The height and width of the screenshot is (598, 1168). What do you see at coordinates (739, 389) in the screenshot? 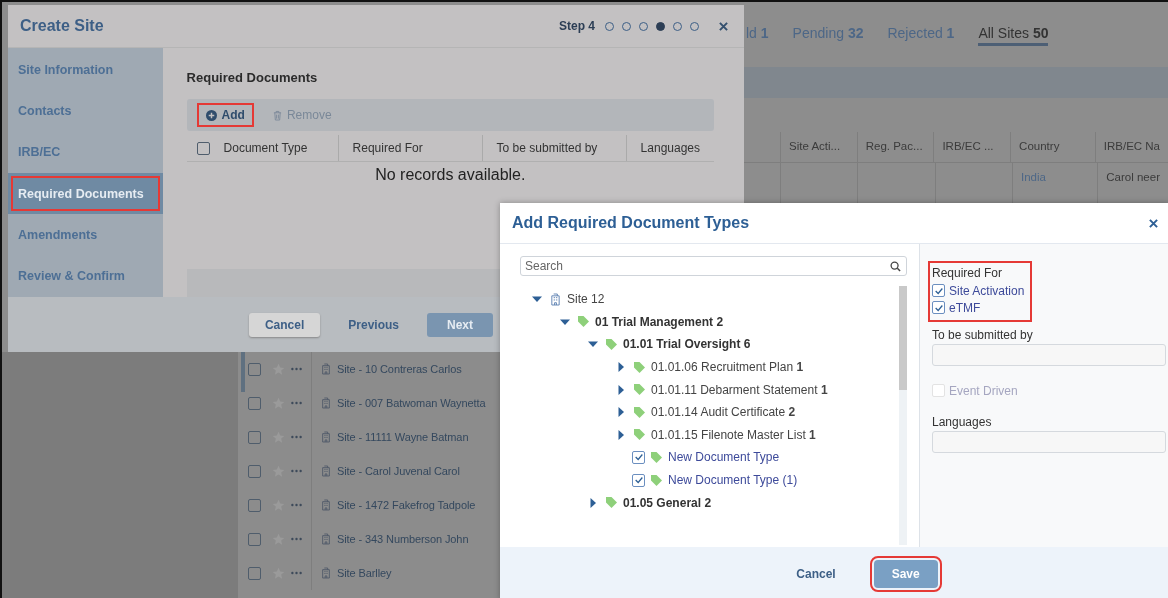
I see `tree-item: 01.01.11 Debarment Statement 1` at bounding box center [739, 389].